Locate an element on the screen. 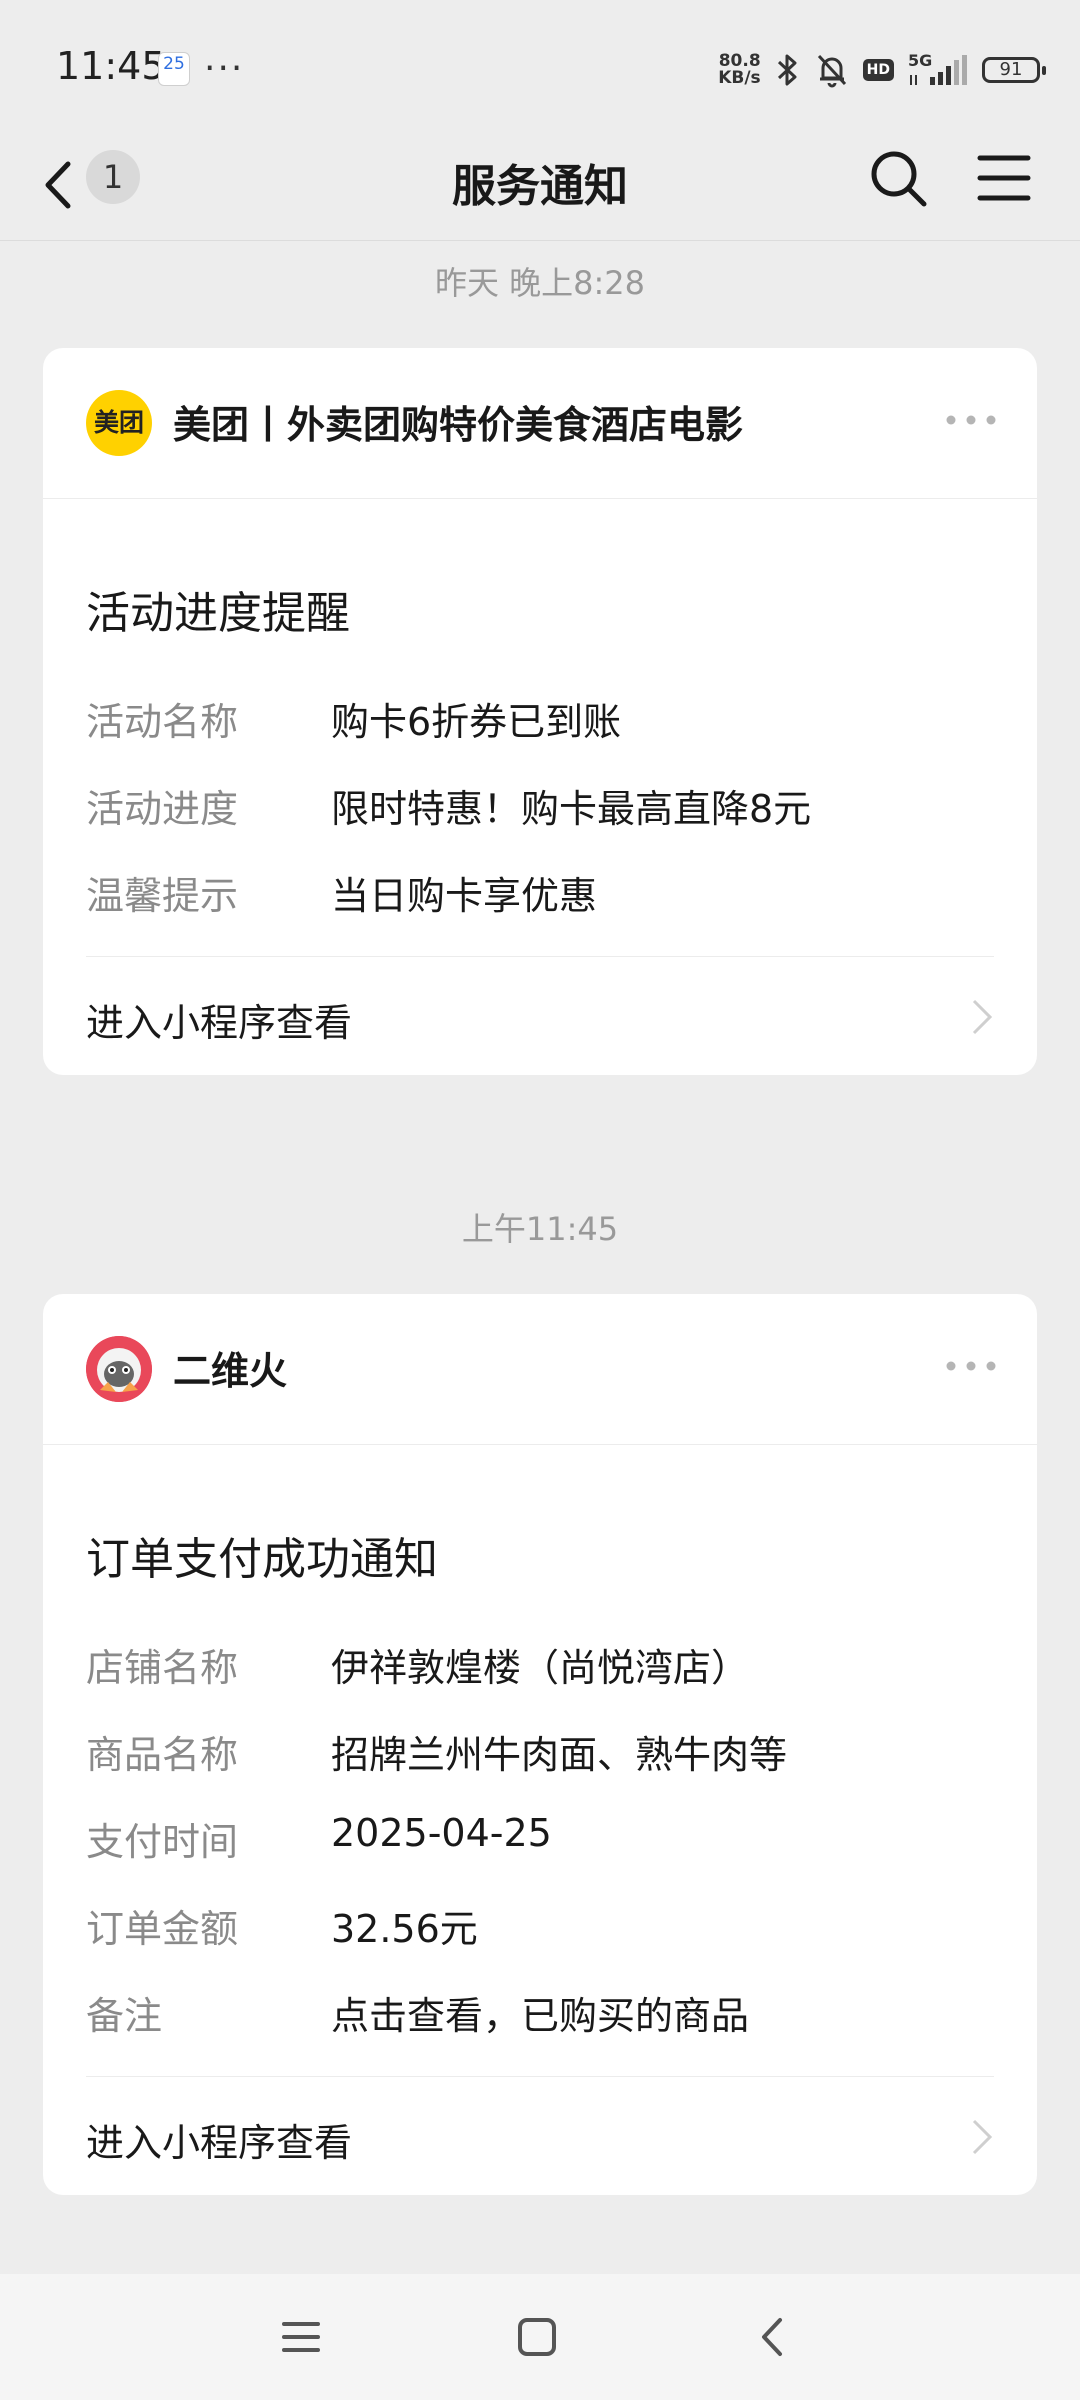 The height and width of the screenshot is (2400, 1080). system-navigation-bar is located at coordinates (540, 2337).